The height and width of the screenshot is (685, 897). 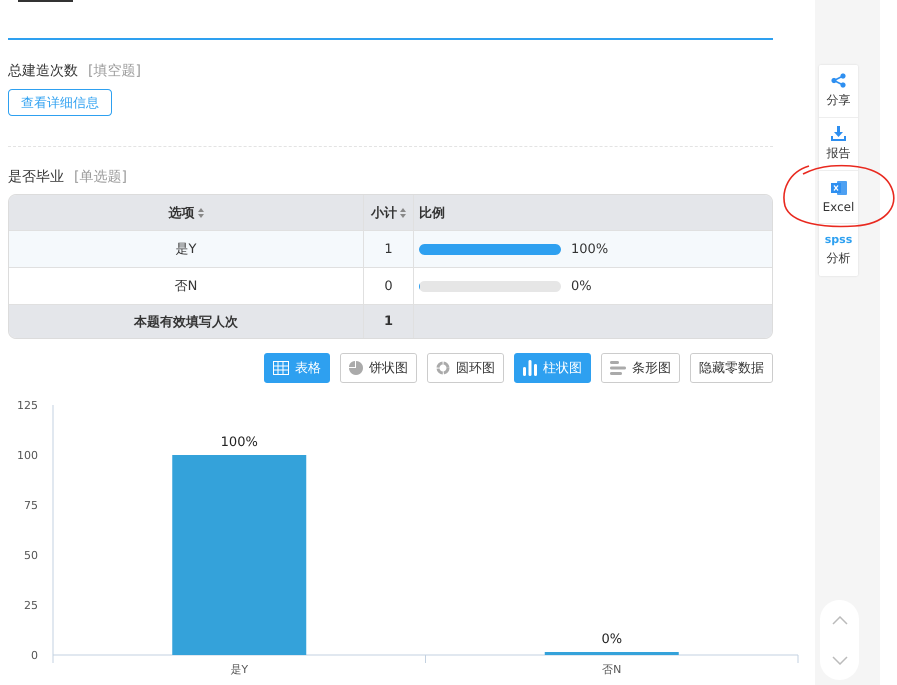 What do you see at coordinates (34, 655) in the screenshot?
I see `y-tick-label: 0` at bounding box center [34, 655].